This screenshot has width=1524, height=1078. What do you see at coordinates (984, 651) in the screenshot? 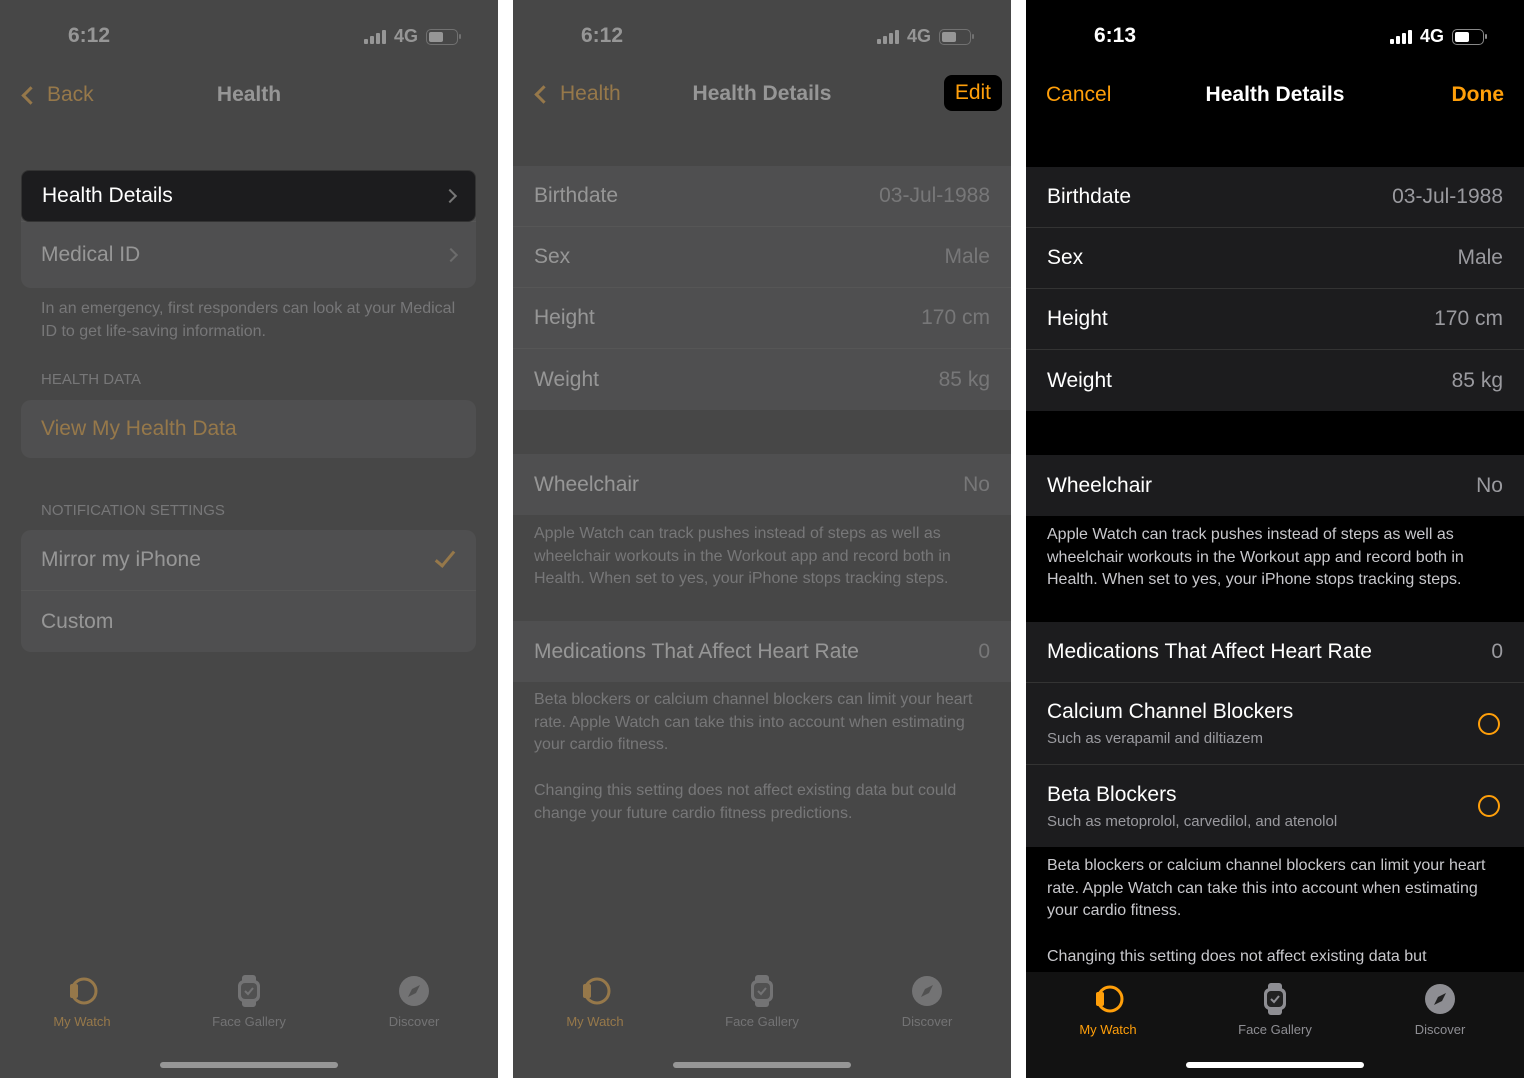
I see `row-value: 0` at bounding box center [984, 651].